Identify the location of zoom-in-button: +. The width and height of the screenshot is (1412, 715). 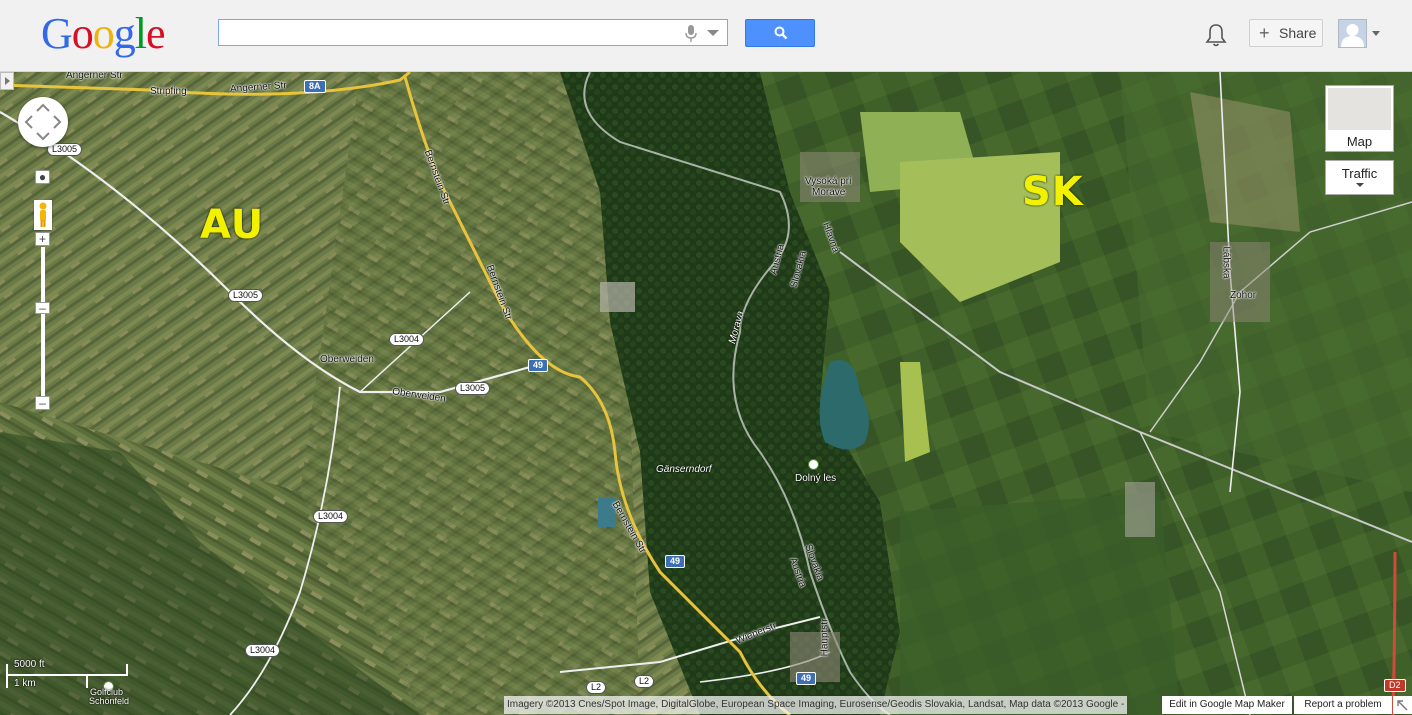
(42, 239).